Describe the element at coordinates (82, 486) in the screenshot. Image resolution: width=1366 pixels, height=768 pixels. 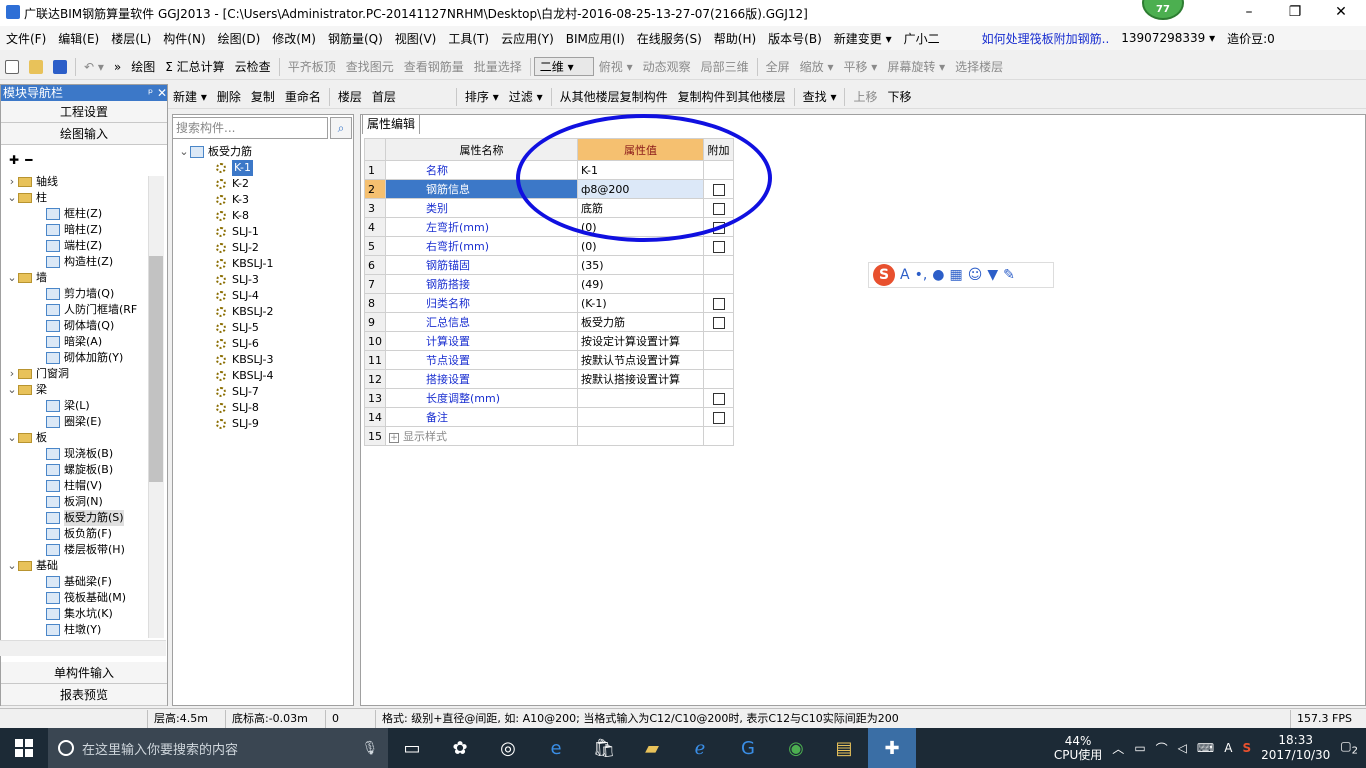
I see `tree-item: 柱帽(V)` at that location.